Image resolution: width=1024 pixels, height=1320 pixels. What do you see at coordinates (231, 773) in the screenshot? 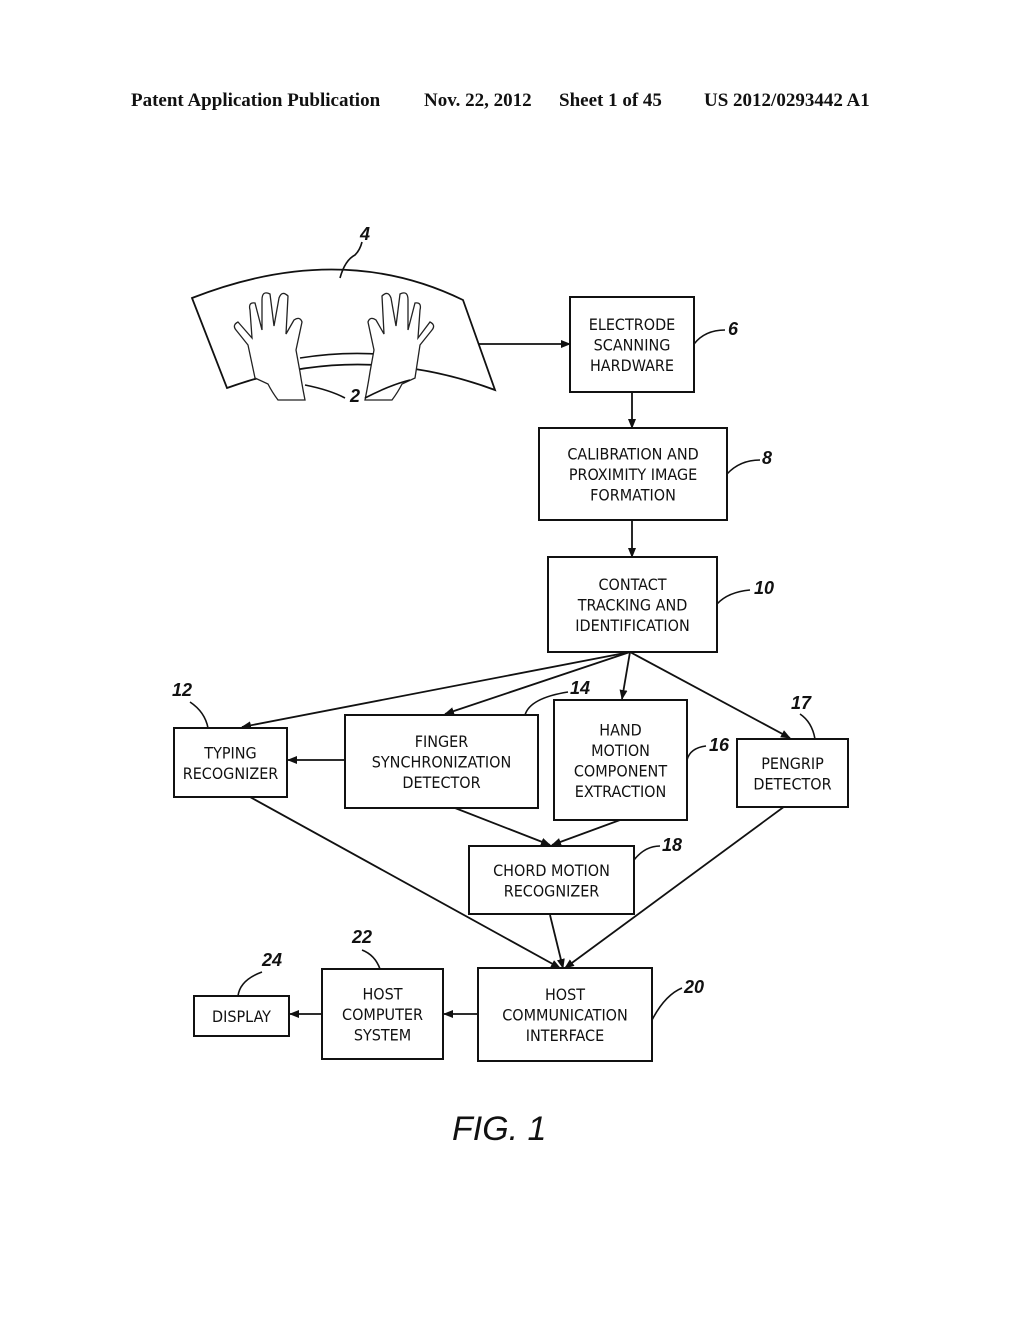
I see `typing-label-line: RECOGNIZER` at bounding box center [231, 773].